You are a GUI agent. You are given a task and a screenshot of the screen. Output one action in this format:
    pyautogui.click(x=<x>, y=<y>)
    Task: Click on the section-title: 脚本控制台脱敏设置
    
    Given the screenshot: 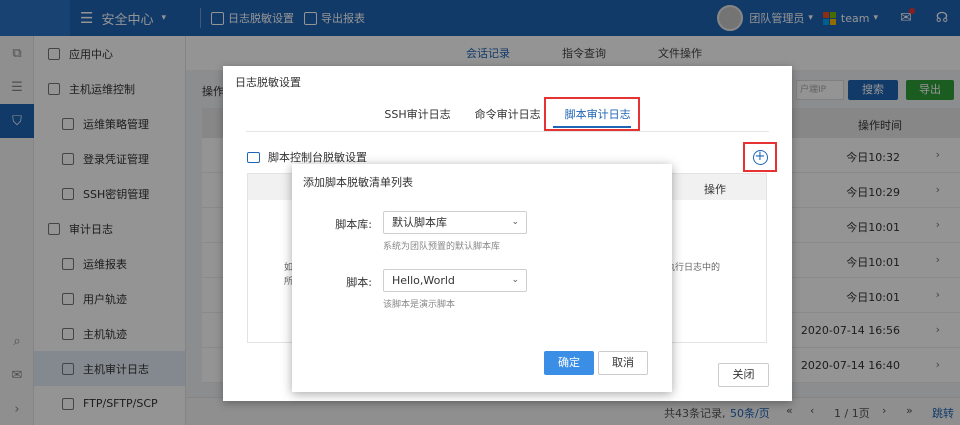 What is the action you would take?
    pyautogui.click(x=307, y=157)
    